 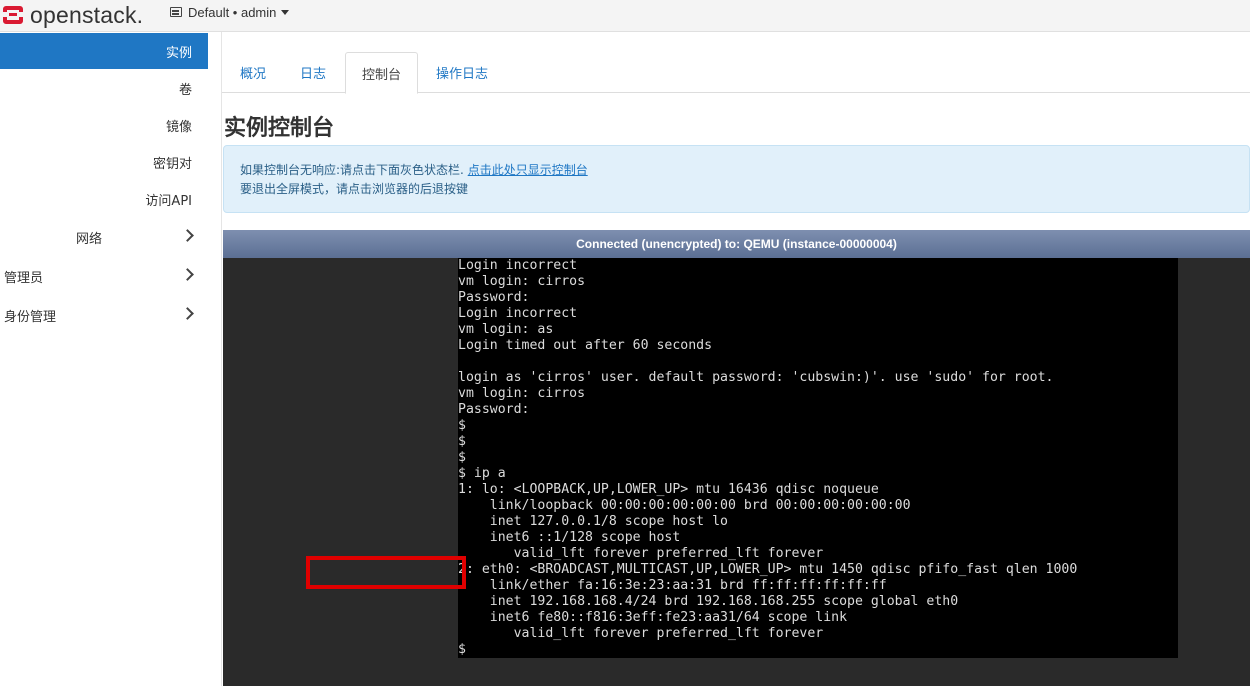 I want to click on tab-overview: 概况, so click(x=253, y=72).